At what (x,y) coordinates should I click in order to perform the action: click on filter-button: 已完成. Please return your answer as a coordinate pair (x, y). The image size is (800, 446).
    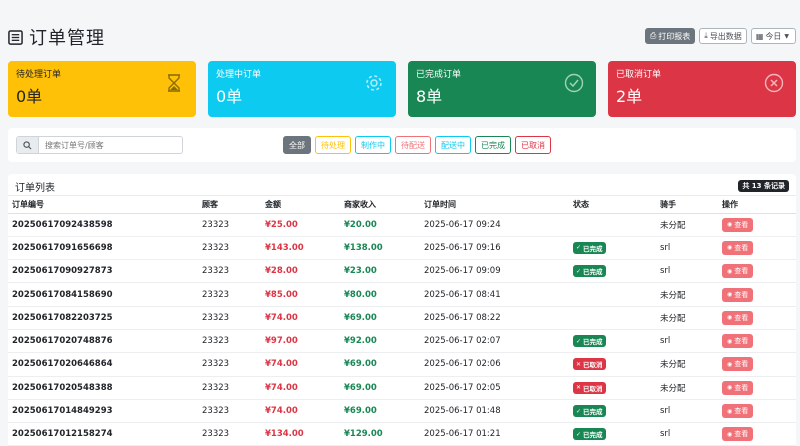
    Looking at the image, I should click on (493, 145).